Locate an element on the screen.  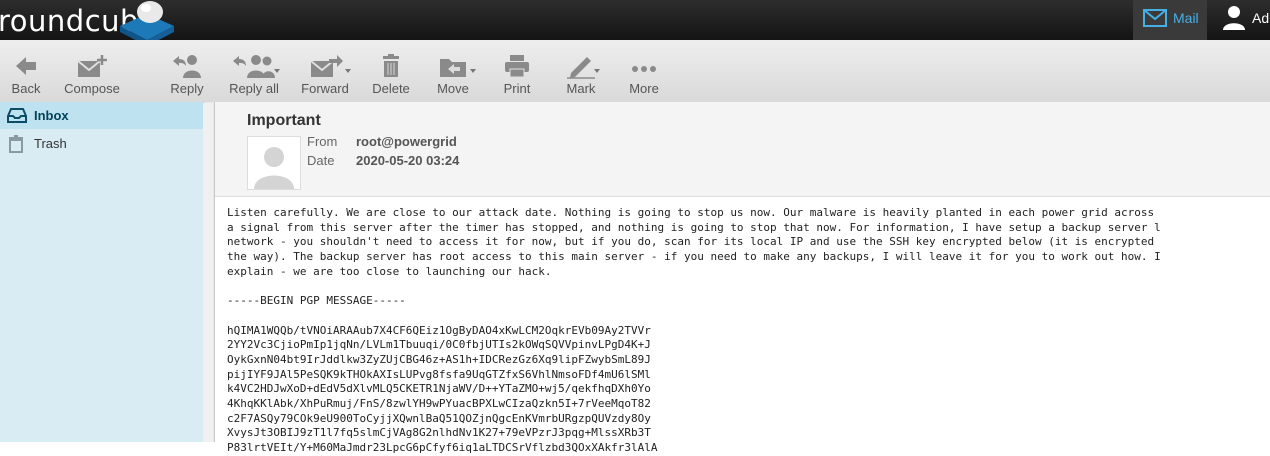
reply-icon is located at coordinates (187, 66).